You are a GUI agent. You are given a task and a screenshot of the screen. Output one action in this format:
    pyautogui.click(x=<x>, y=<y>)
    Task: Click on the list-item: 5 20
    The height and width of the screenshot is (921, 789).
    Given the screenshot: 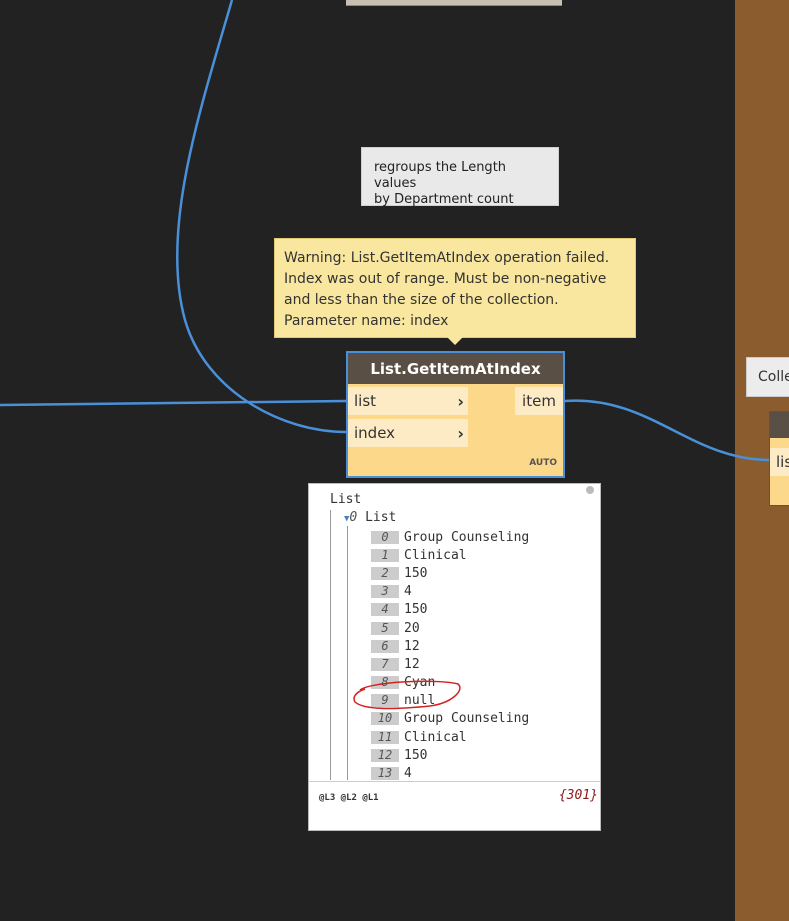 What is the action you would take?
    pyautogui.click(x=450, y=628)
    